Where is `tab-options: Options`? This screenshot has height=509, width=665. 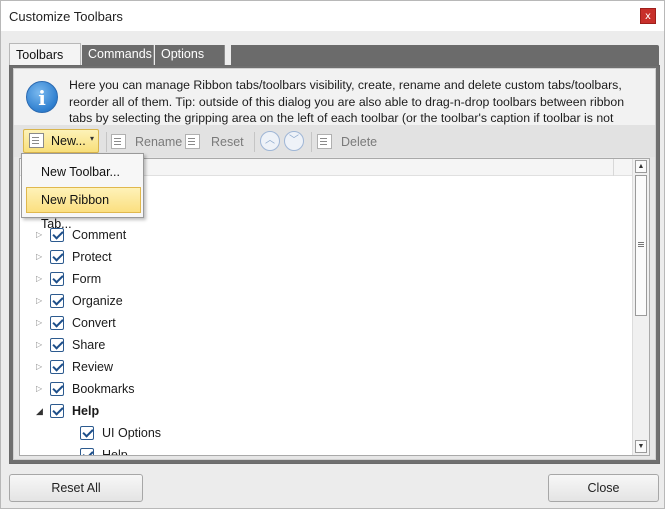
tab-options: Options is located at coordinates (190, 55).